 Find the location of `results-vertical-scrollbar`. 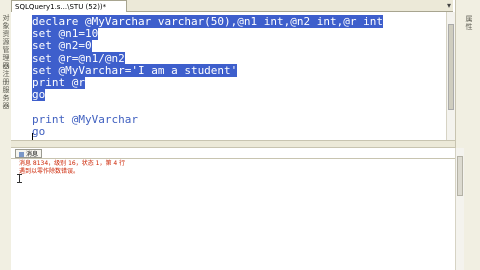

results-vertical-scrollbar is located at coordinates (459, 209).